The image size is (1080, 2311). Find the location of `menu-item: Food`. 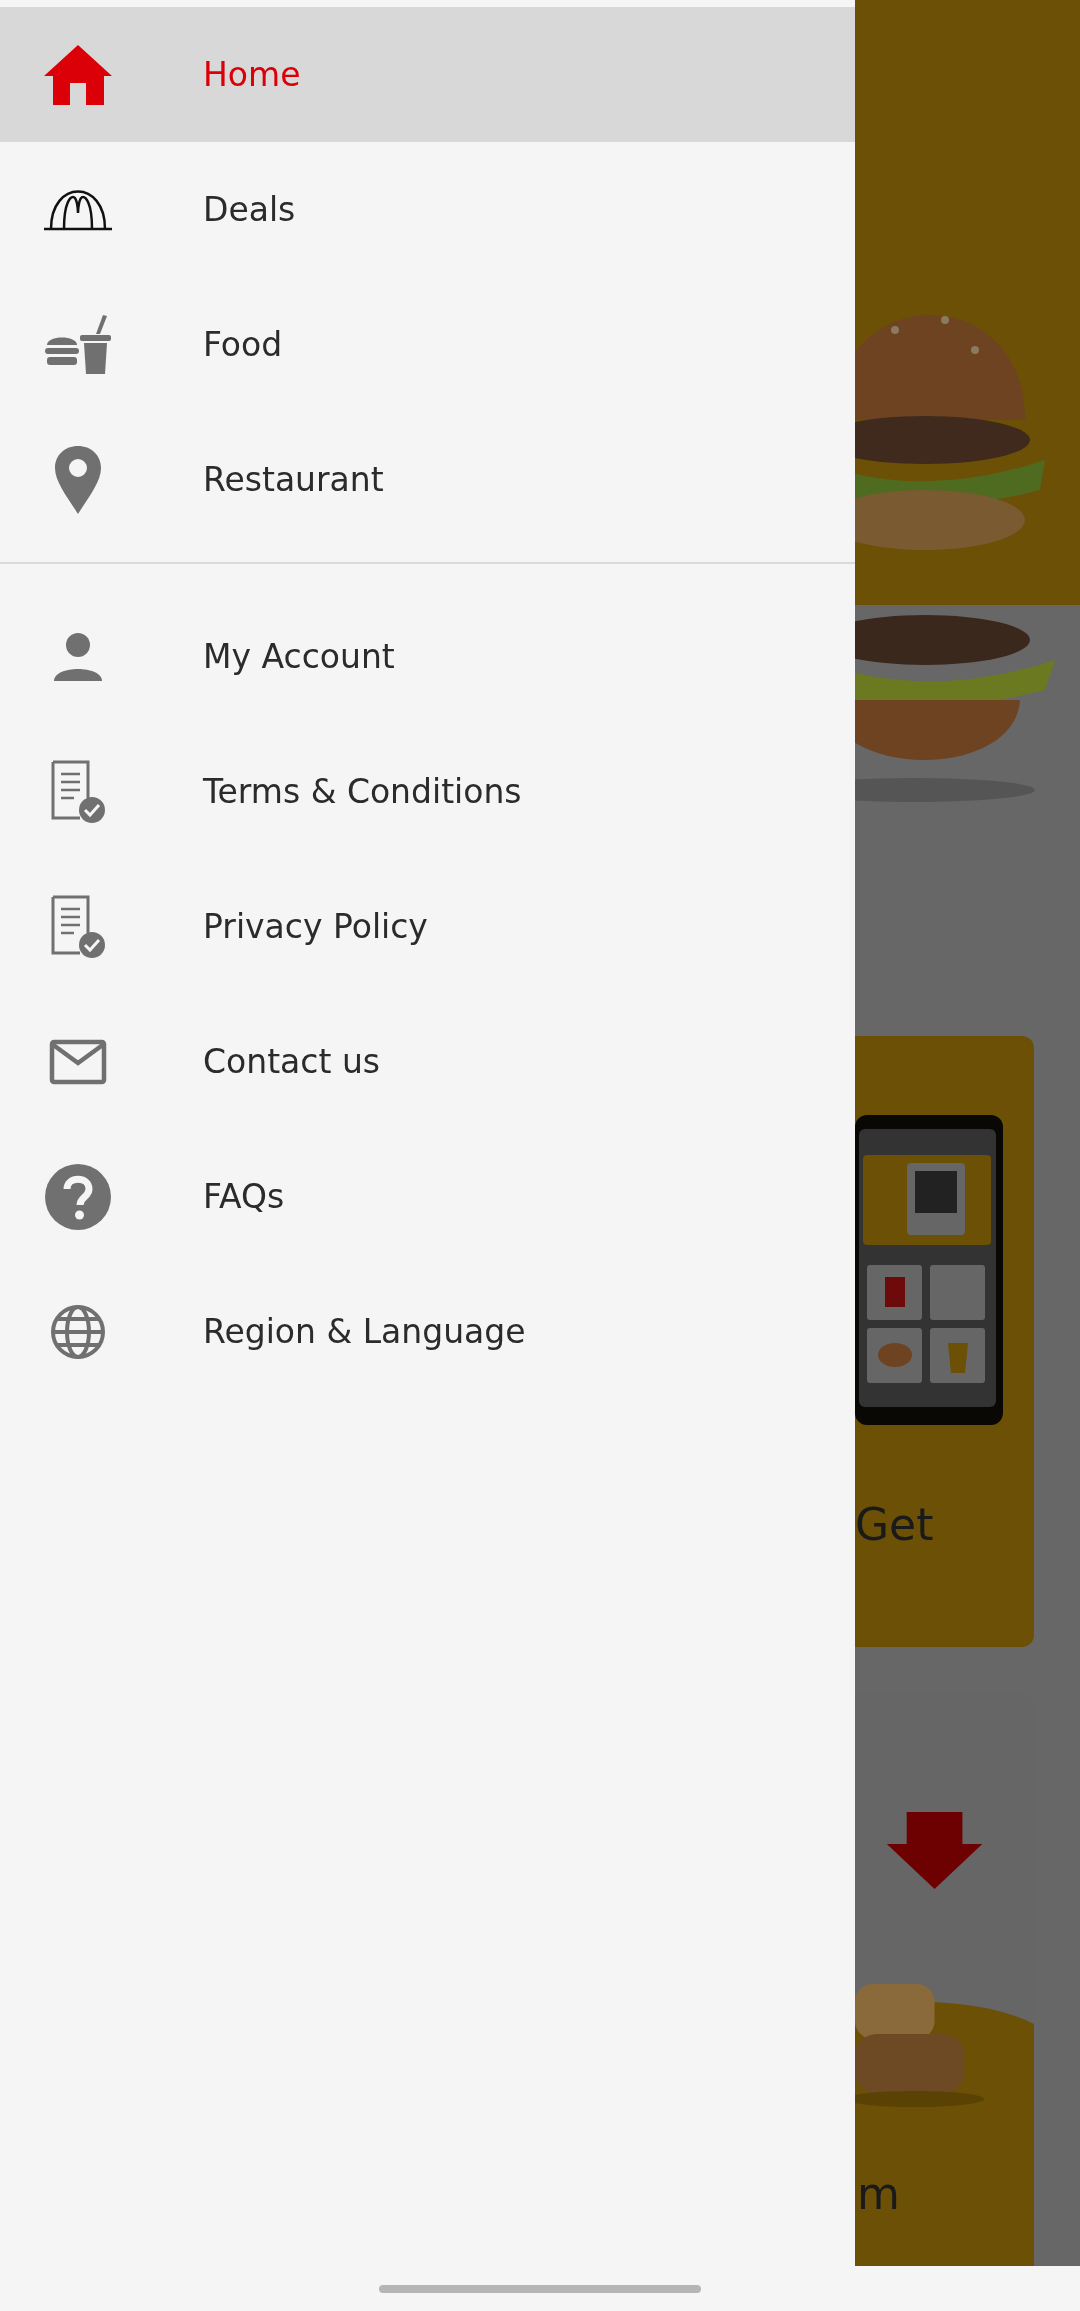

menu-item: Food is located at coordinates (427, 344).